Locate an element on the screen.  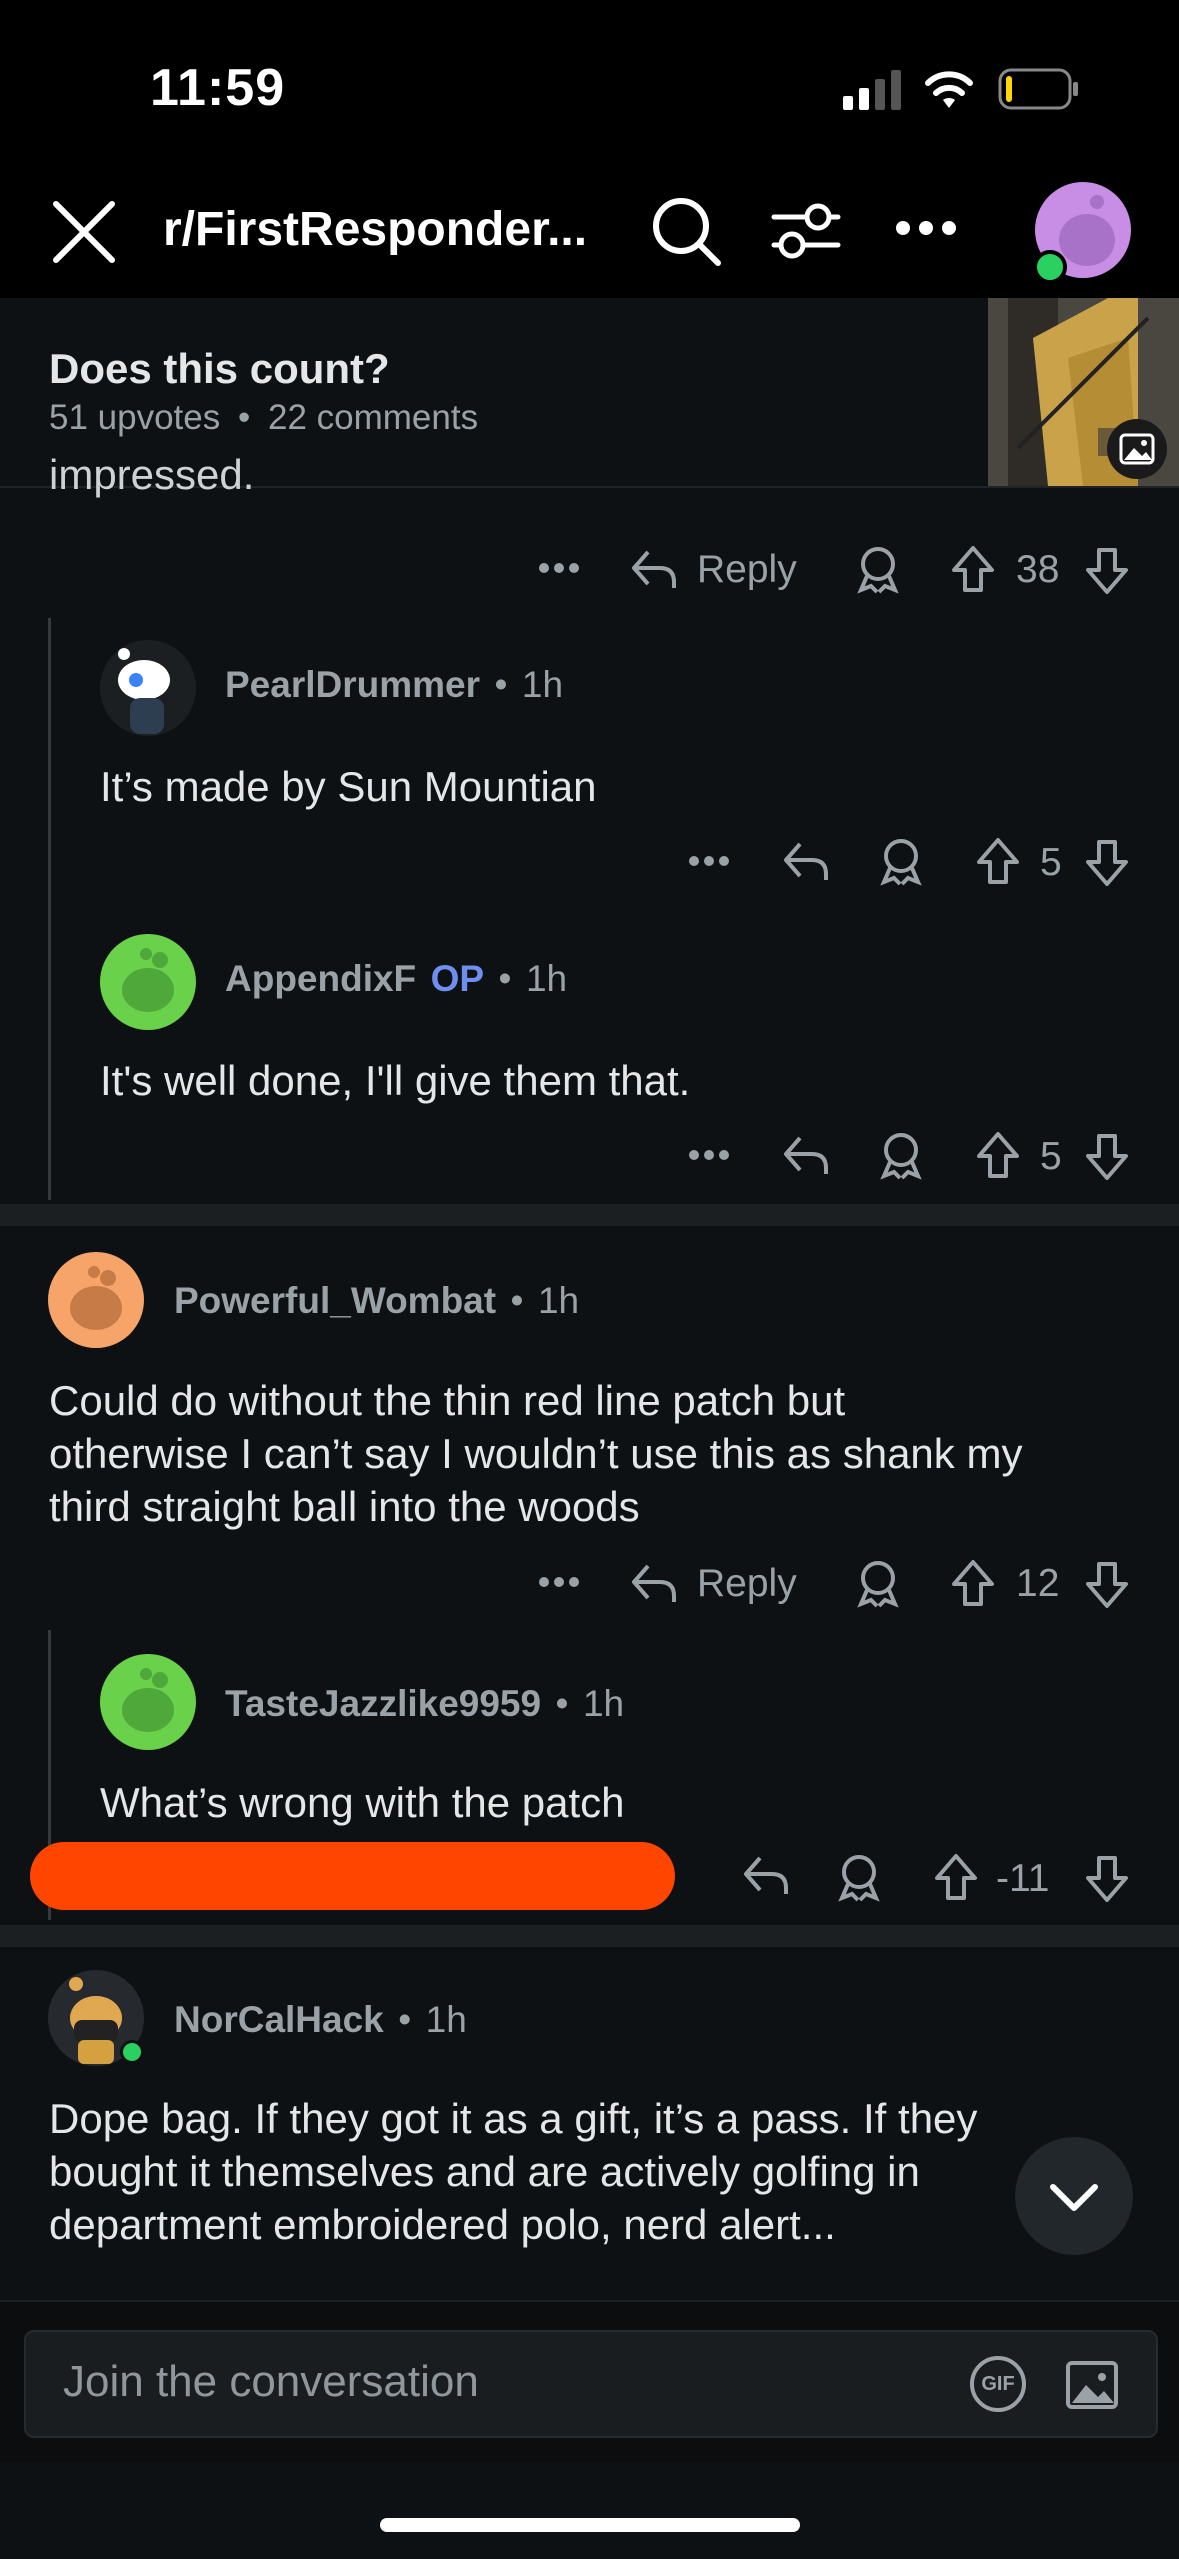
username: PearlDrummer is located at coordinates (352, 684).